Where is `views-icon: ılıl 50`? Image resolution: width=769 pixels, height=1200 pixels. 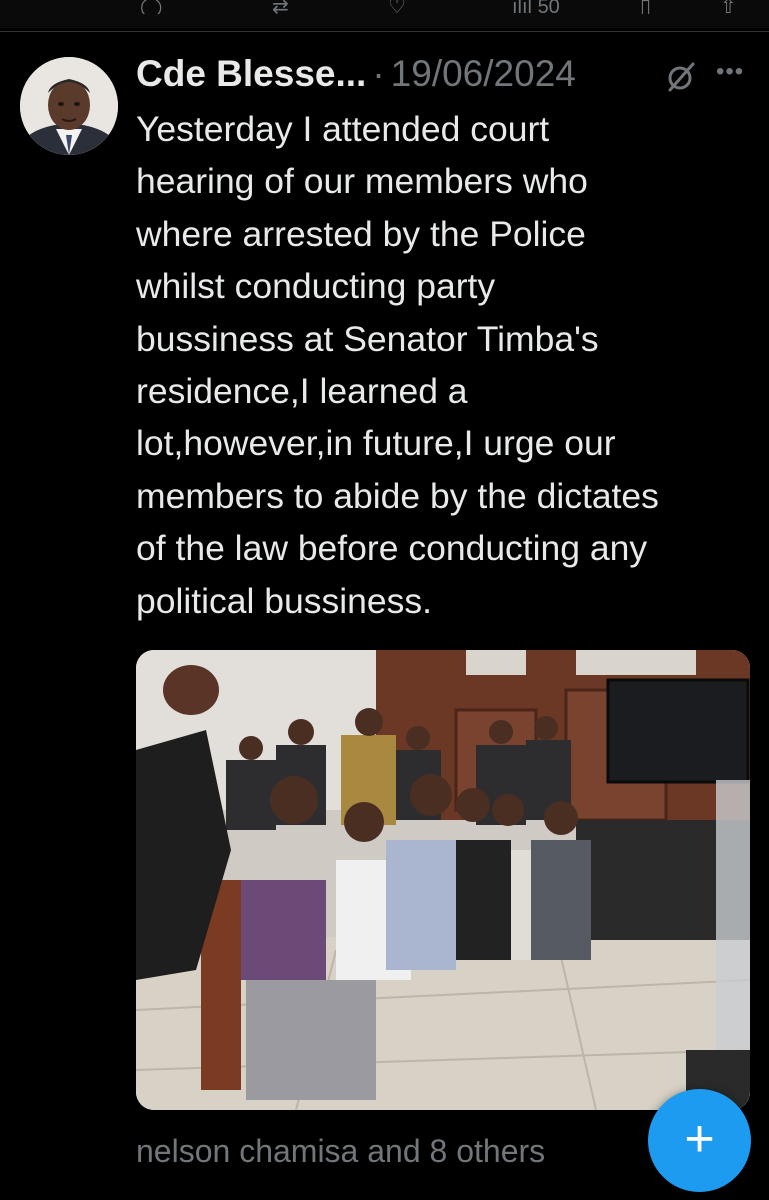
views-icon: ılıl 50 is located at coordinates (536, 7).